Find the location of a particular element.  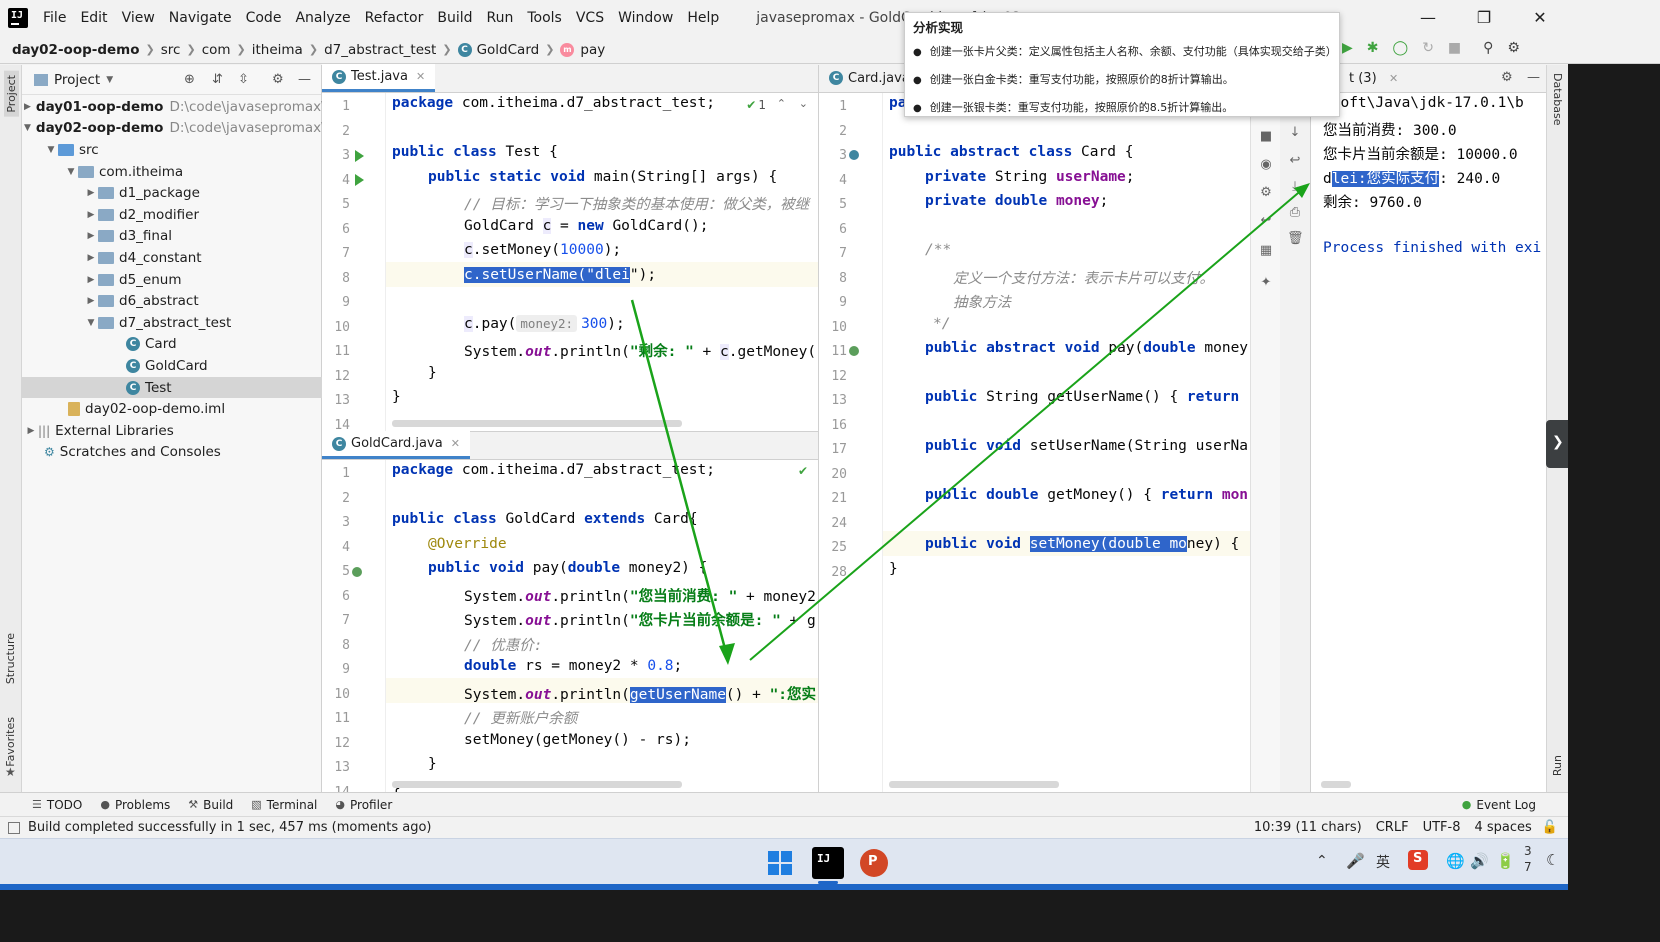

problems-icon: ● is located at coordinates (105, 804).